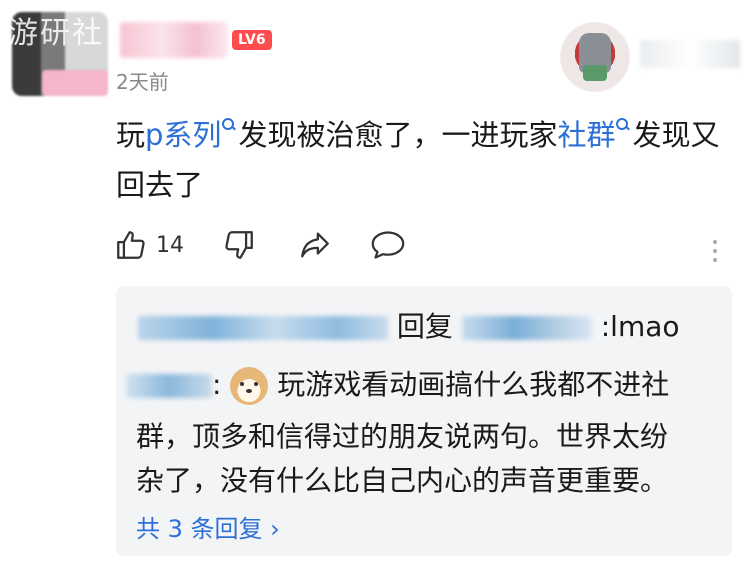  I want to click on reply-body-line: : 玩游戏看动画搞什么我都不进社, so click(397, 385).